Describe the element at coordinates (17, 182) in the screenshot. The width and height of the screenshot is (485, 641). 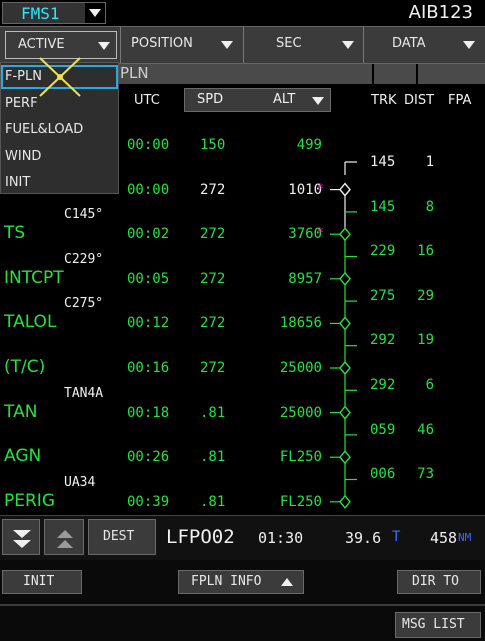
I see `menu-item-init: INIT` at that location.